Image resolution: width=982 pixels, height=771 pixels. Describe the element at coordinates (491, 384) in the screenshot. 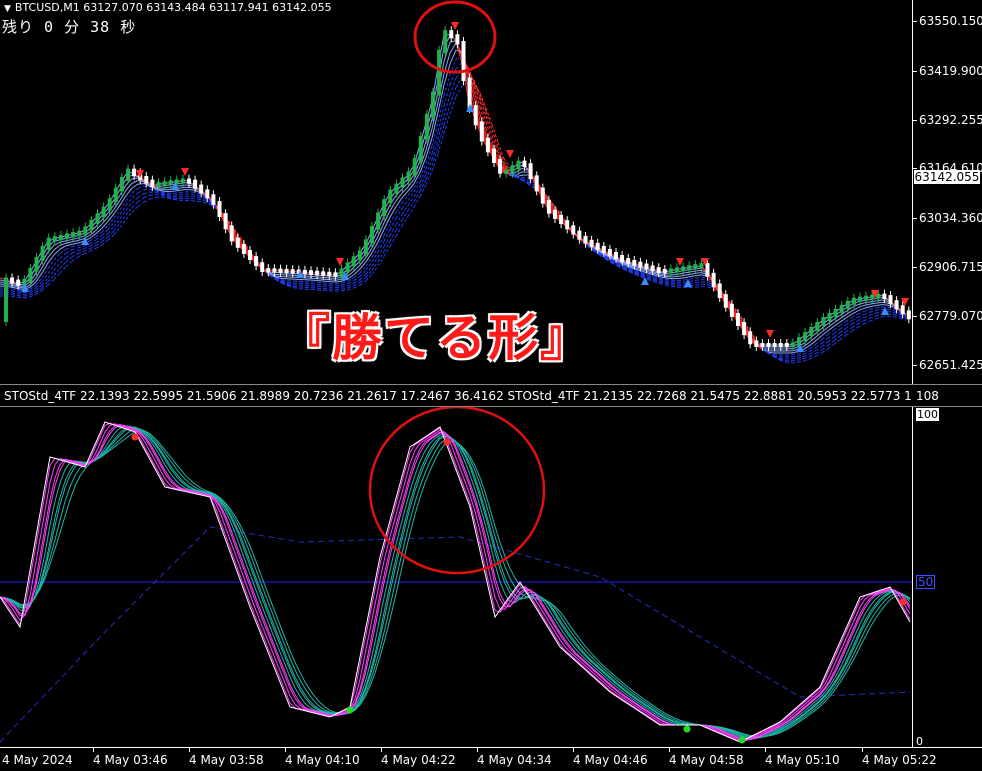

I see `pane-divider` at that location.